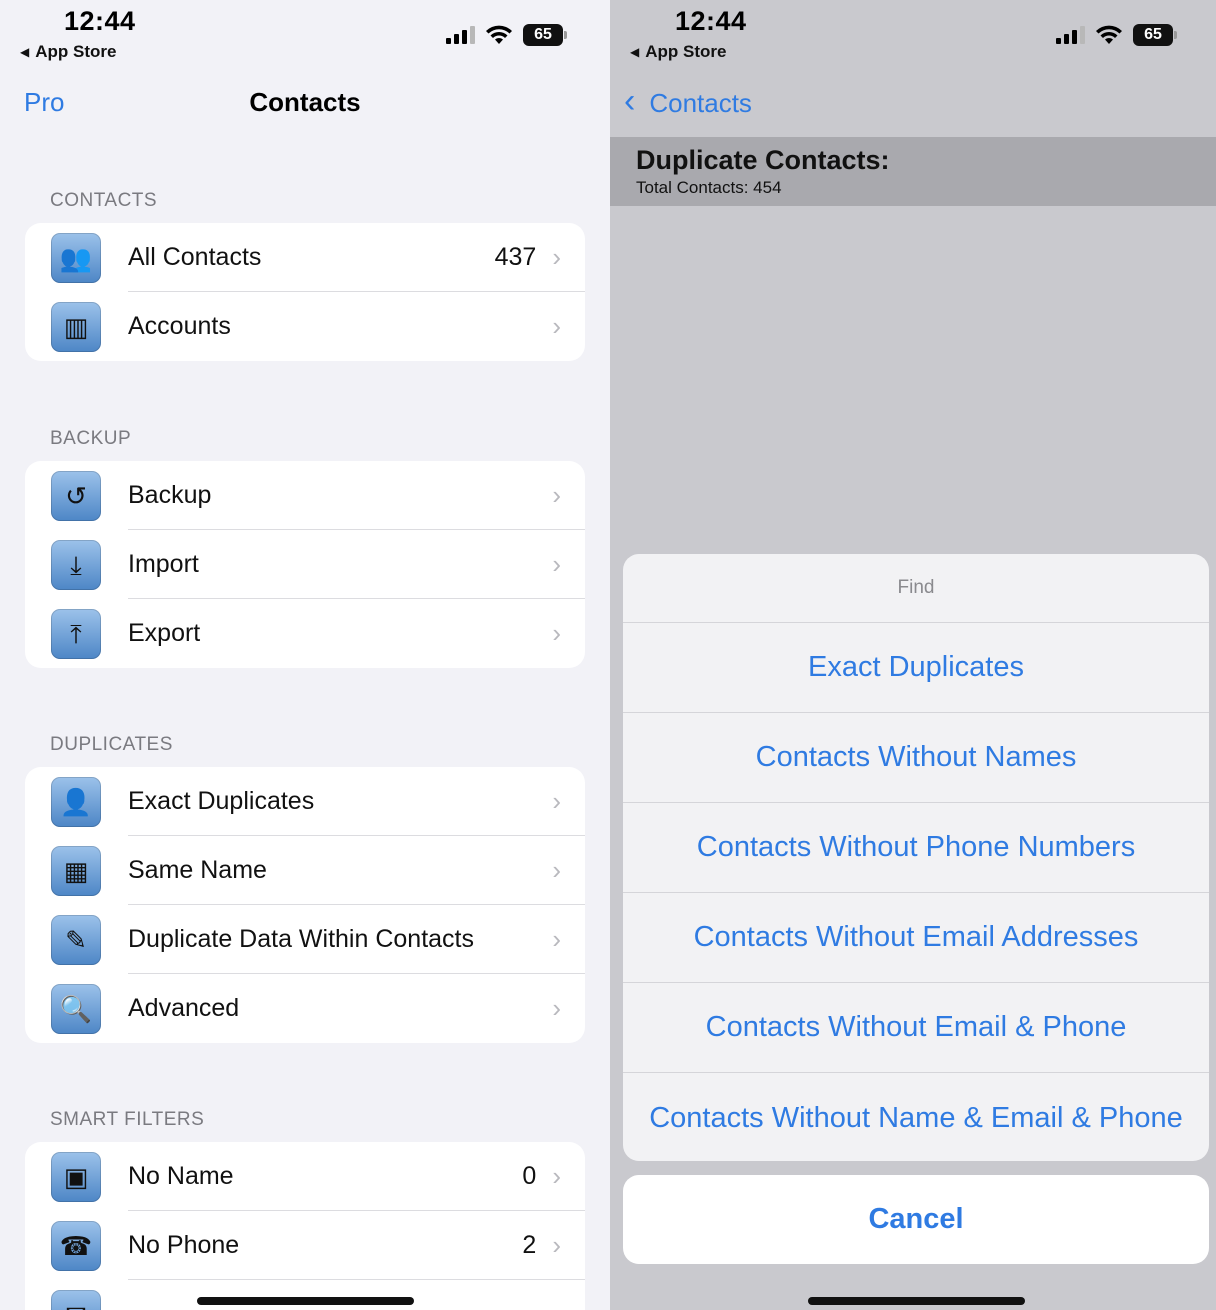 The image size is (1216, 1310). I want to click on option-without-phone: Contacts Without Phone Numbers, so click(916, 848).